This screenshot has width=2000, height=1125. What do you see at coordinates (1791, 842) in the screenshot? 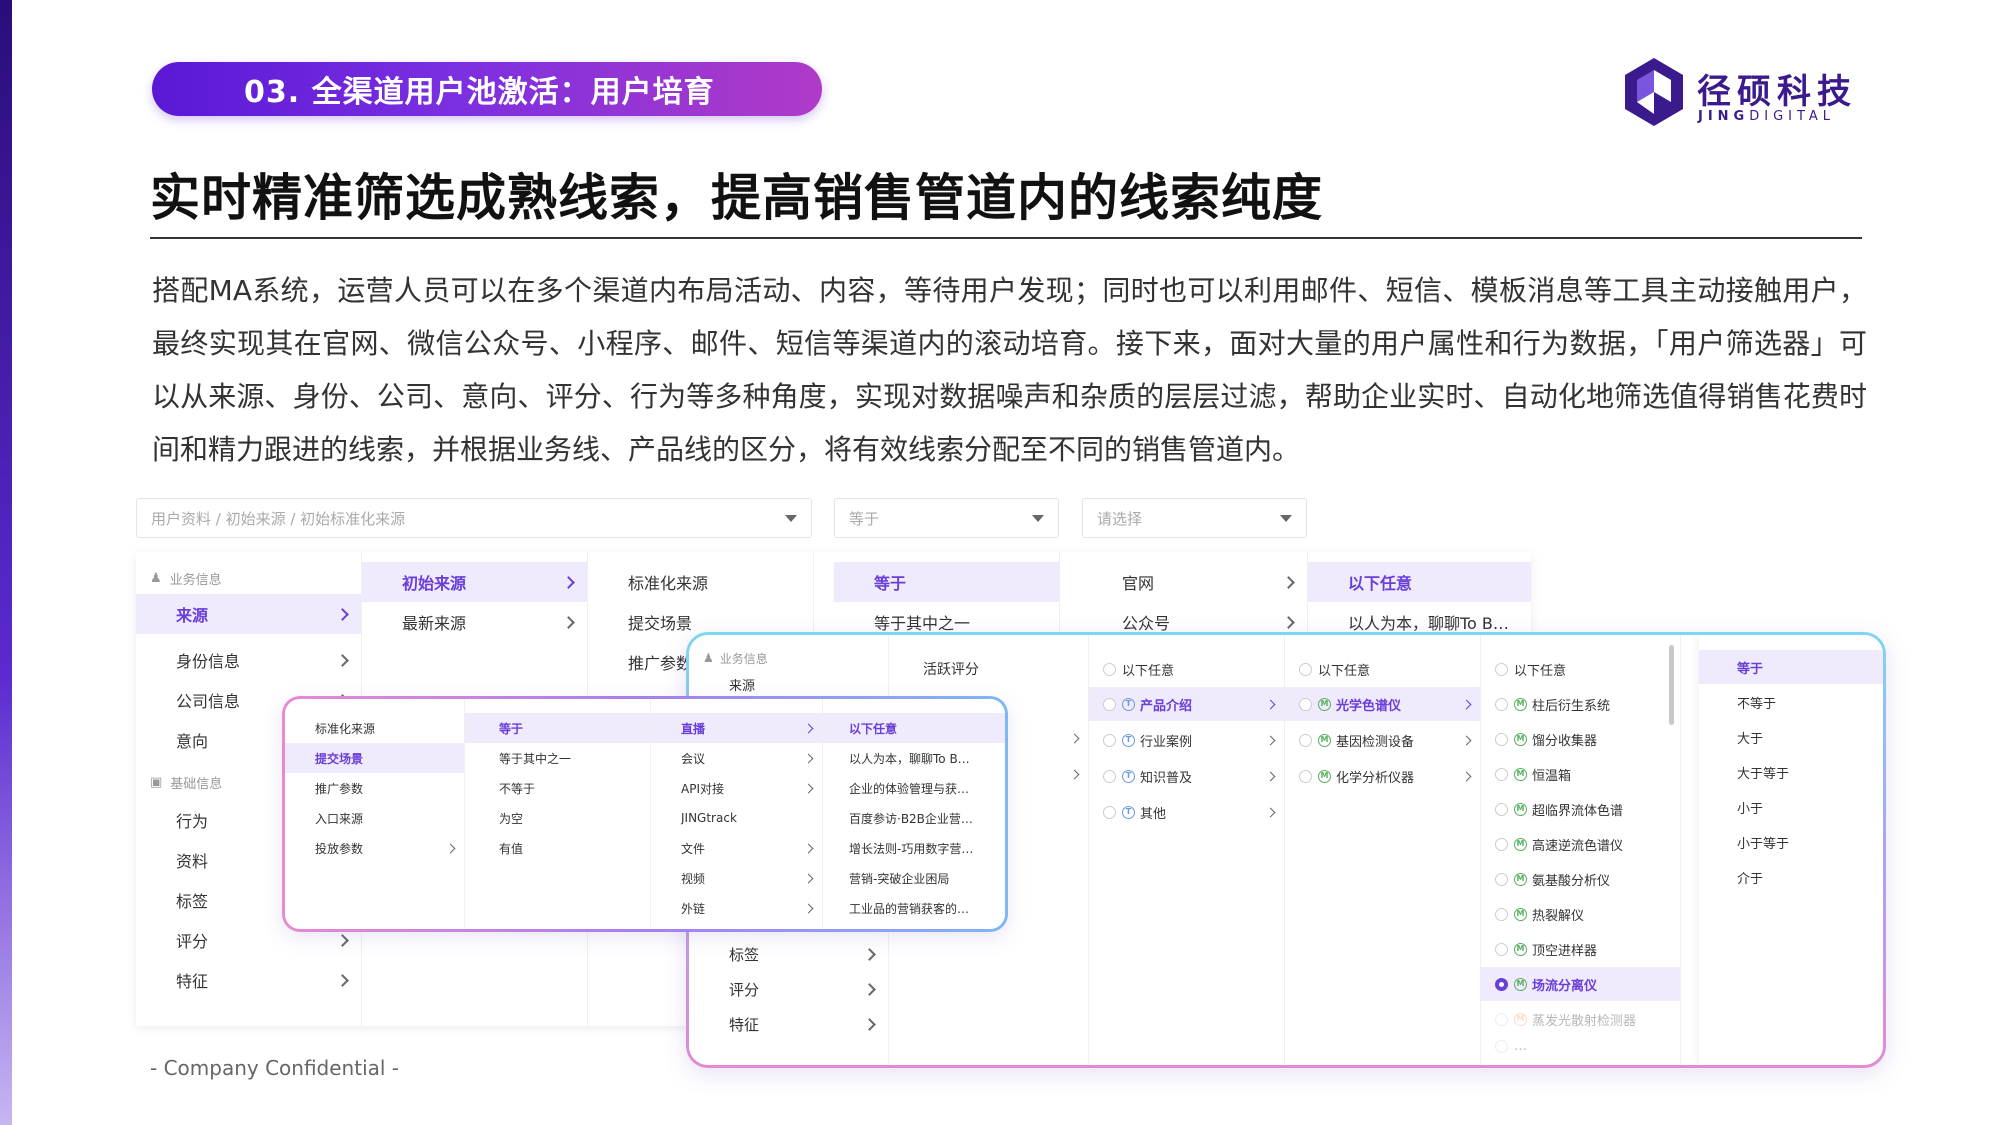
I see `cascader-item: 小于等于` at bounding box center [1791, 842].